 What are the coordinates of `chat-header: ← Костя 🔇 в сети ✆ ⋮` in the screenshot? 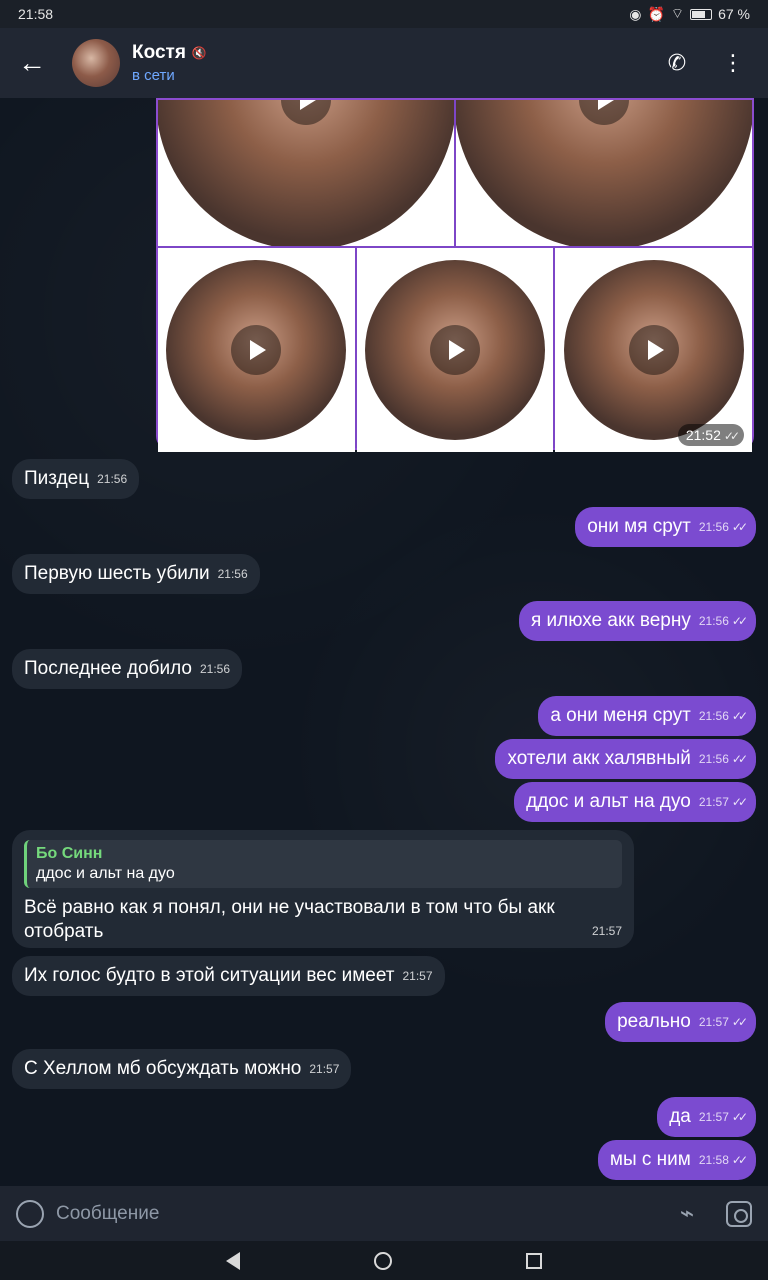 It's located at (384, 63).